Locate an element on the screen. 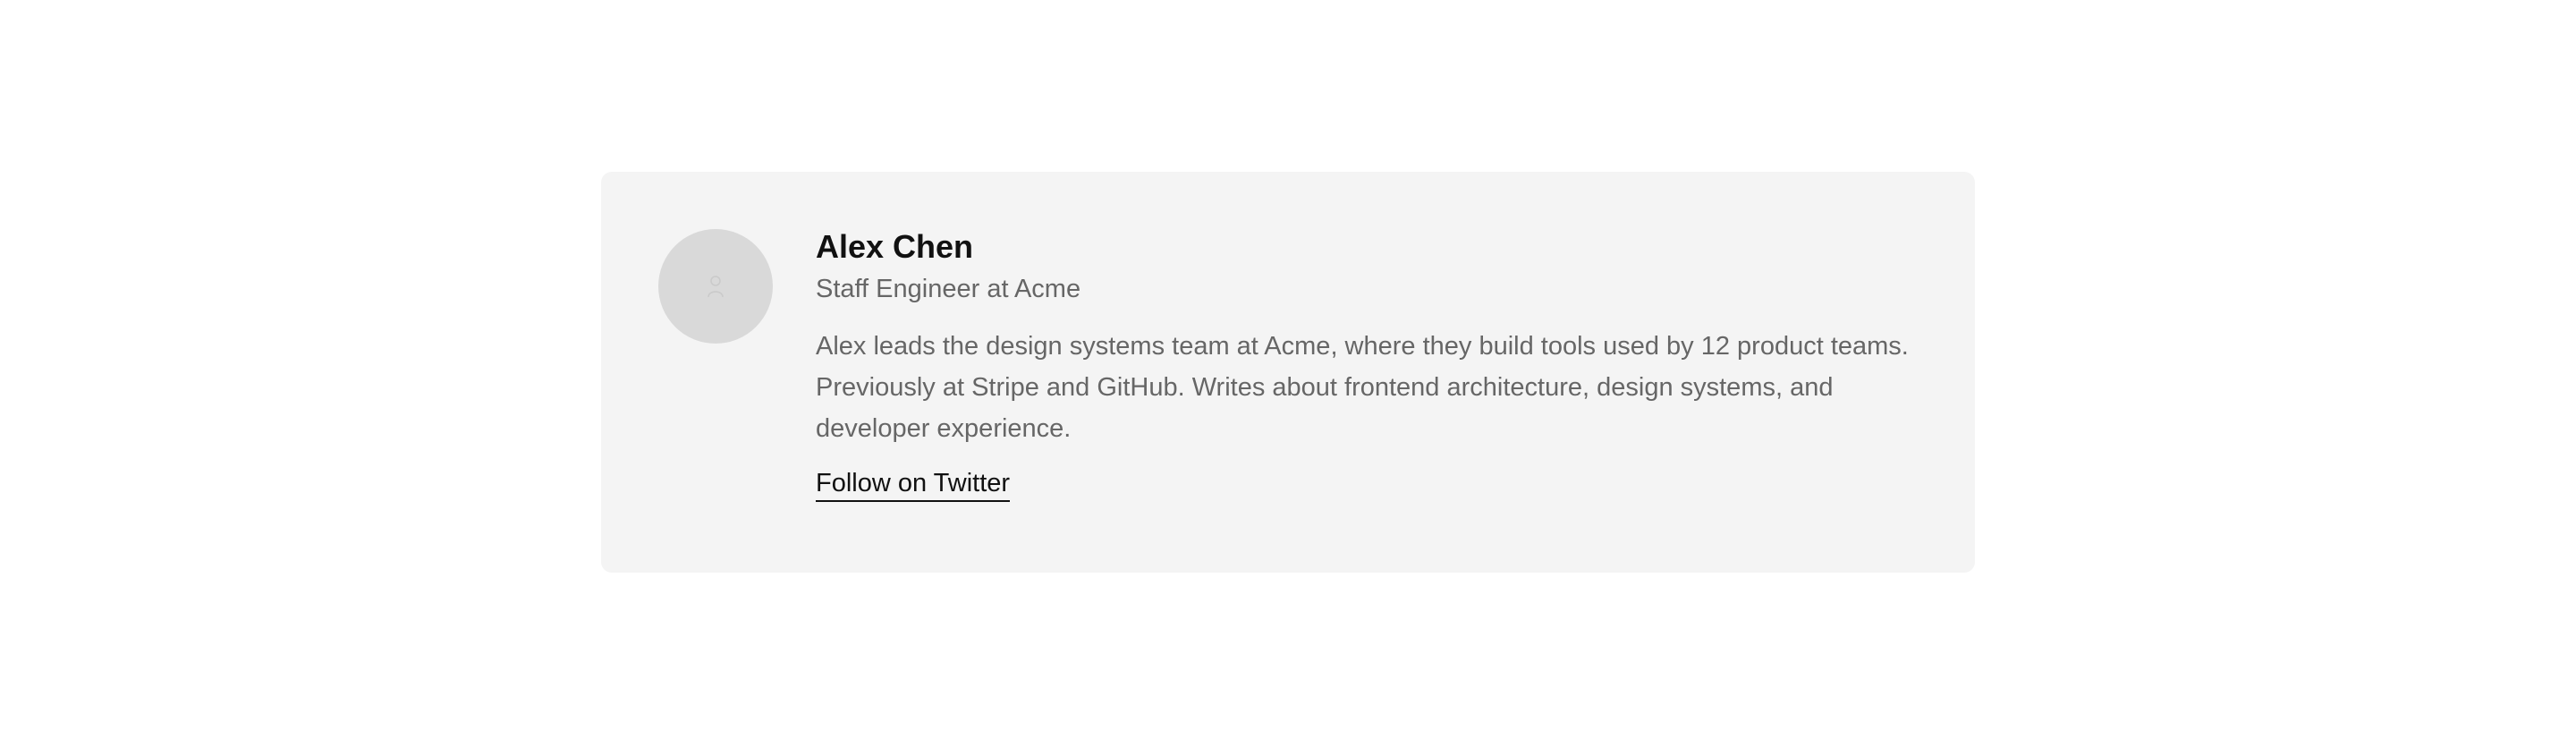 The width and height of the screenshot is (2576, 748). person-placeholder-icon is located at coordinates (716, 287).